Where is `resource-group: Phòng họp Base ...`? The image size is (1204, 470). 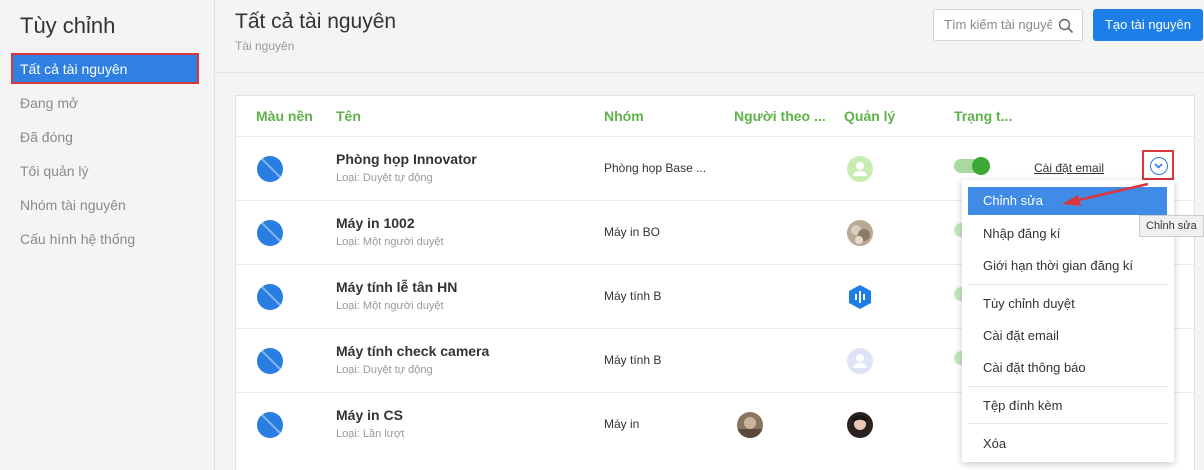 resource-group: Phòng họp Base ... is located at coordinates (655, 168).